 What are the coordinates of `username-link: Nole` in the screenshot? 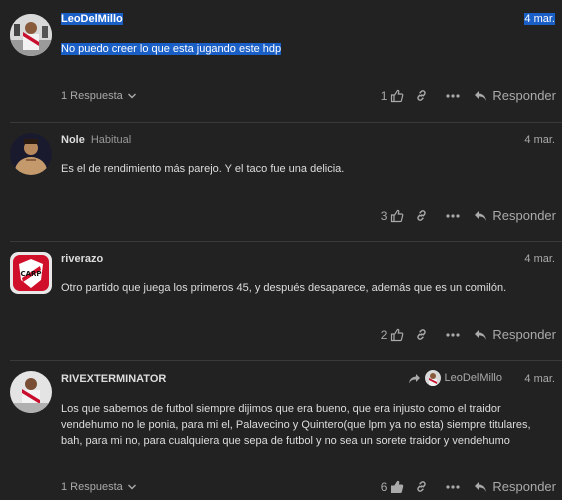 It's located at (73, 140).